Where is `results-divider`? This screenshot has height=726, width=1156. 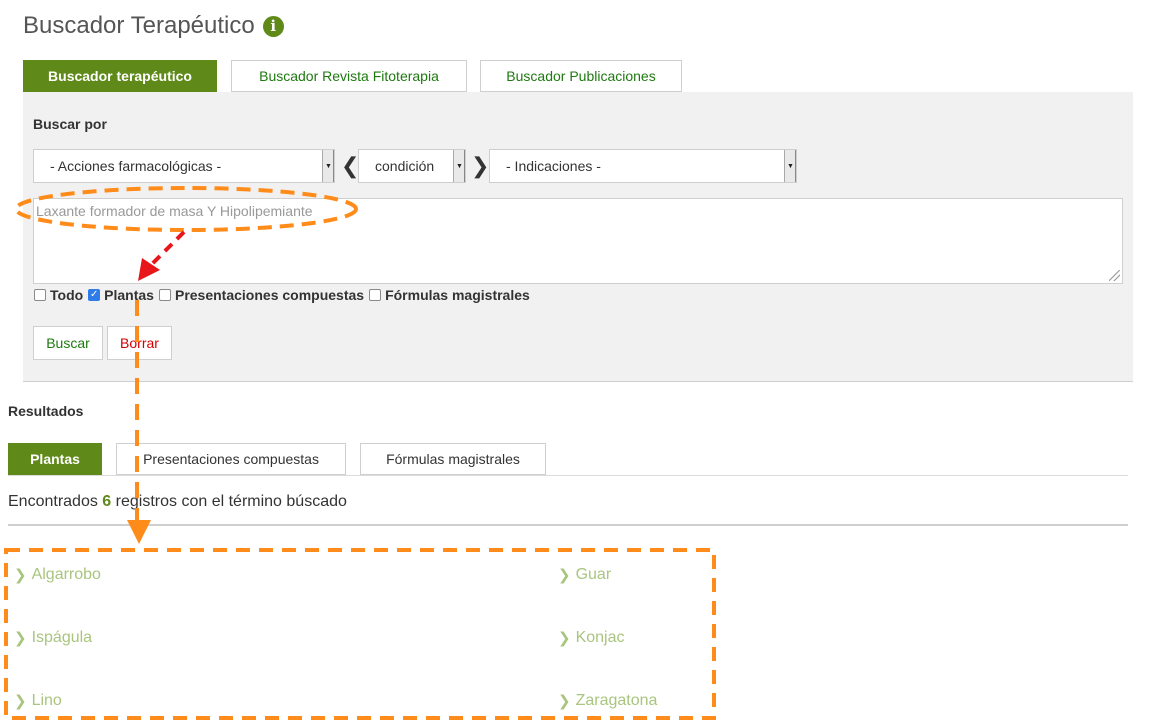 results-divider is located at coordinates (568, 525).